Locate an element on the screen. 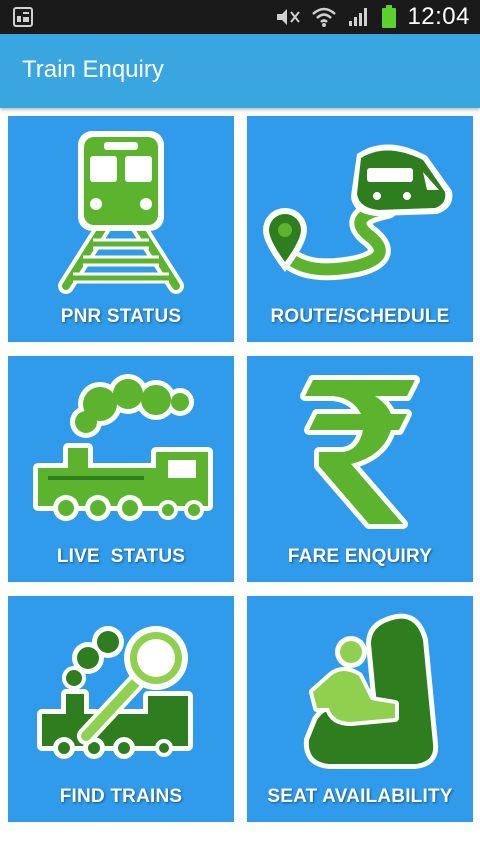 This screenshot has height=854, width=480. route-train-icon is located at coordinates (358, 212).